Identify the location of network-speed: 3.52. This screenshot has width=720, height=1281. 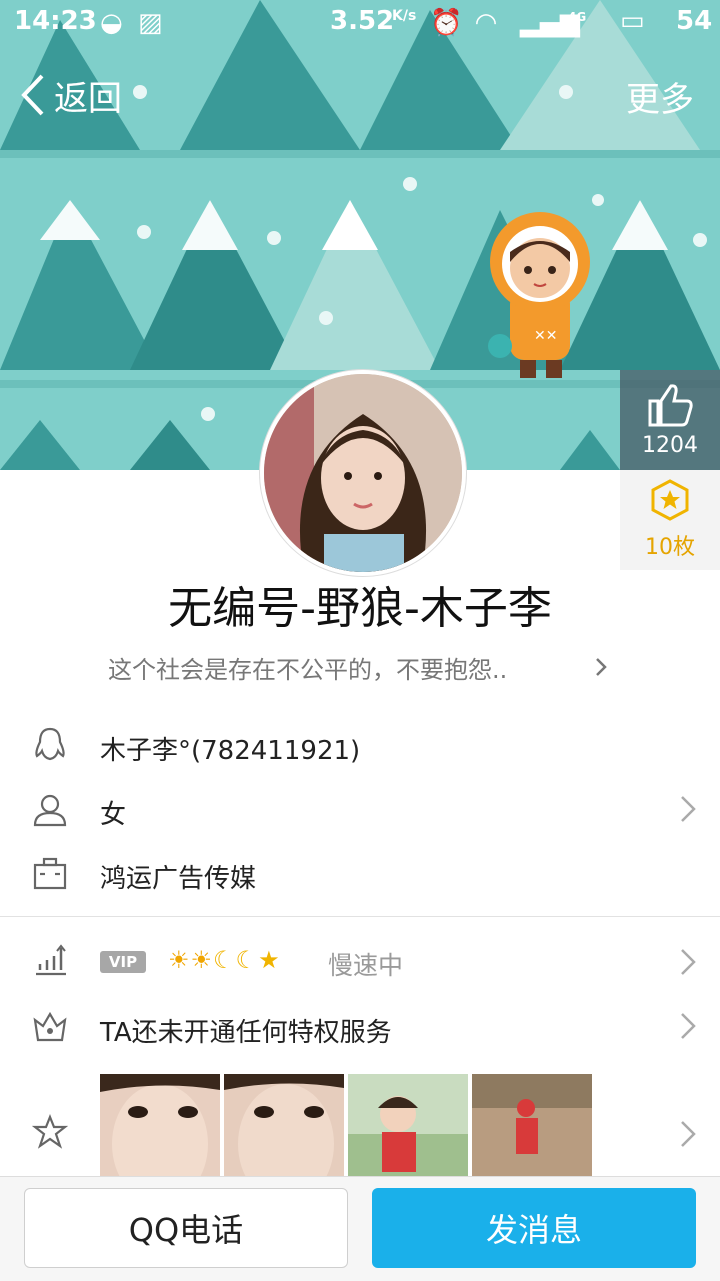
(362, 21).